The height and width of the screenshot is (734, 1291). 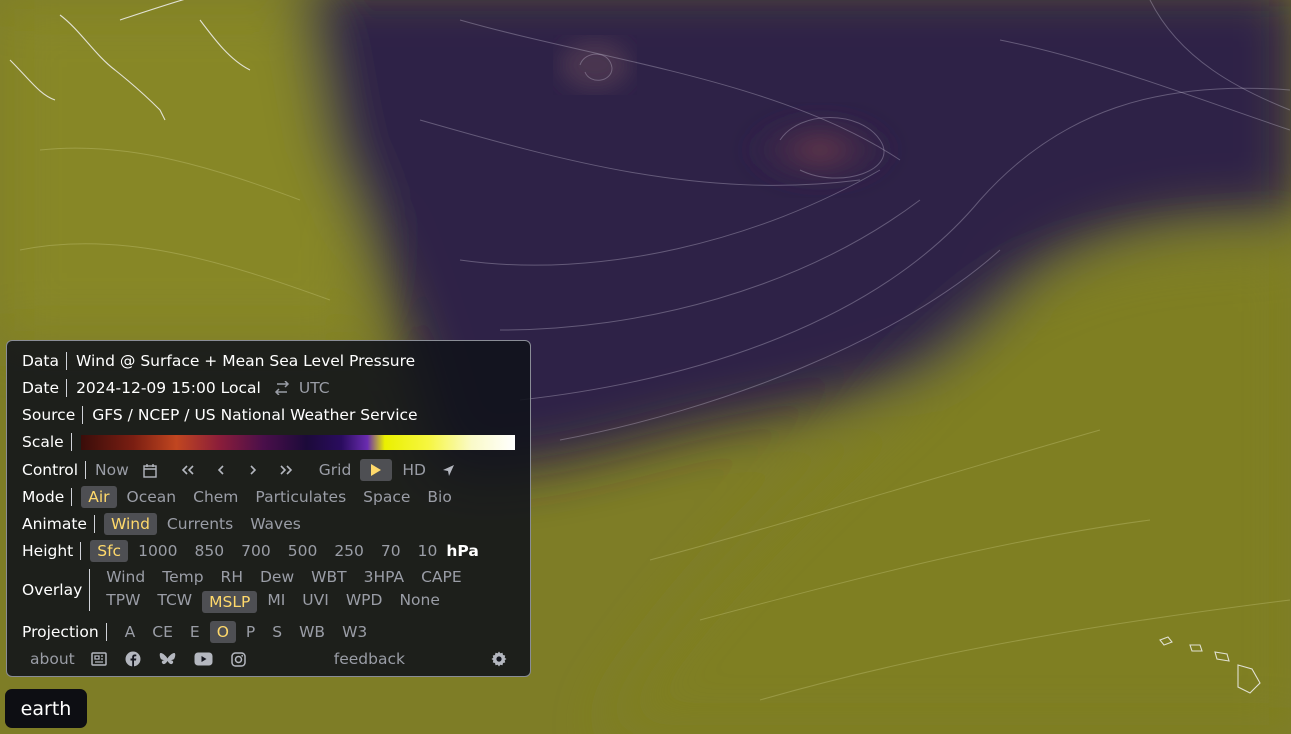 What do you see at coordinates (162, 632) in the screenshot?
I see `projection-ce: CE` at bounding box center [162, 632].